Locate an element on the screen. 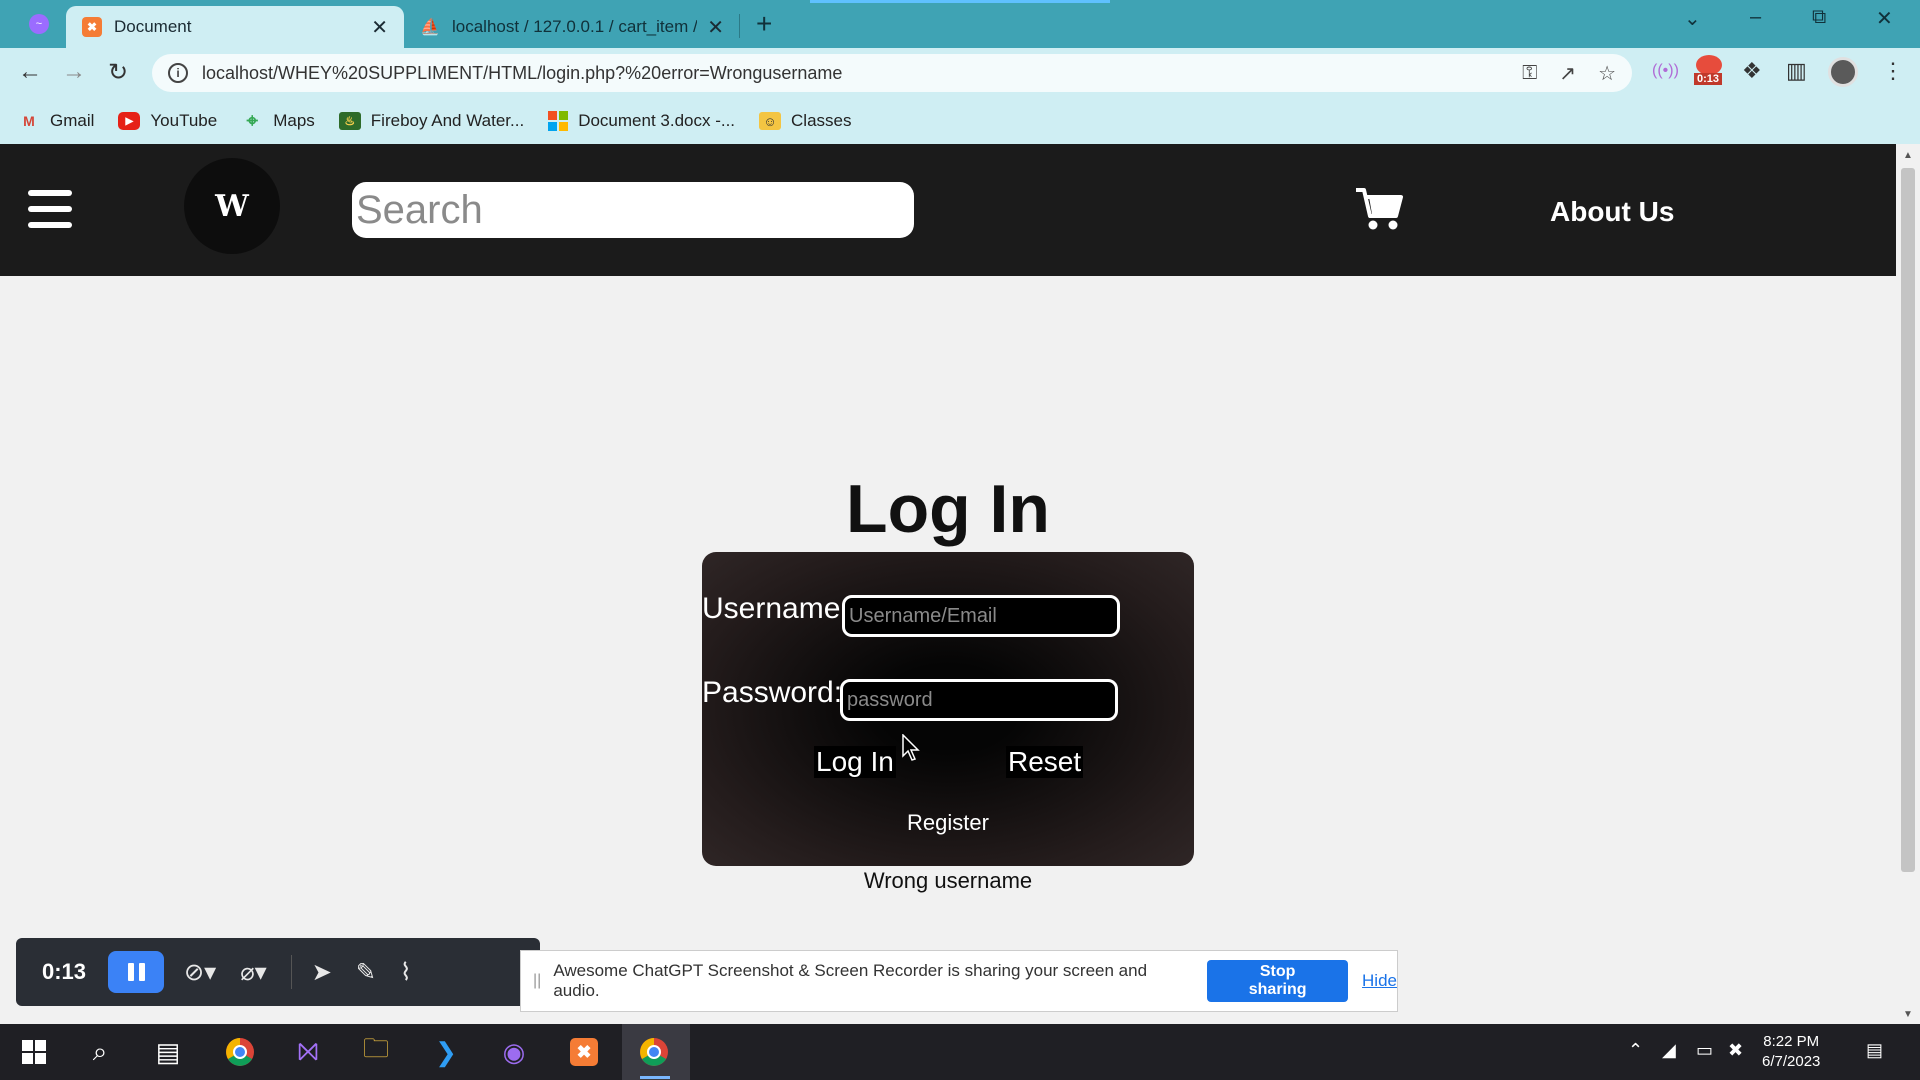  tab-phpmyadmin: ⛵ localhost / 127.0.0.1 / cart_item / ✕ is located at coordinates (572, 27).